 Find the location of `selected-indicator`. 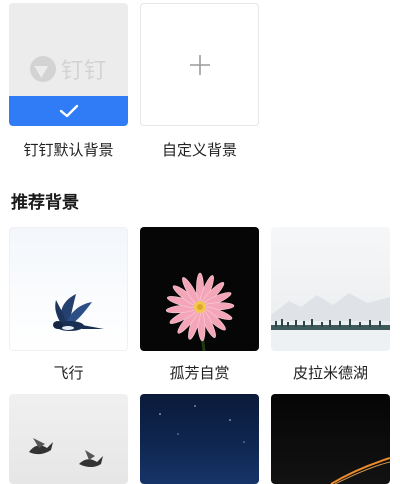

selected-indicator is located at coordinates (68, 111).